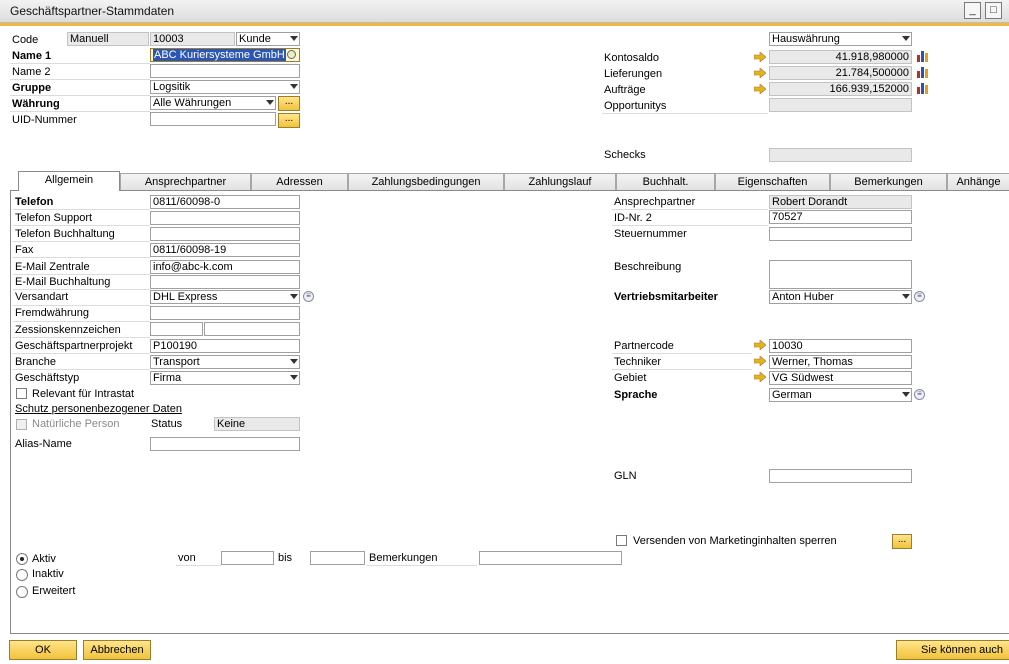 The width and height of the screenshot is (1009, 664). What do you see at coordinates (22, 575) in the screenshot?
I see `inaktiv-radio` at bounding box center [22, 575].